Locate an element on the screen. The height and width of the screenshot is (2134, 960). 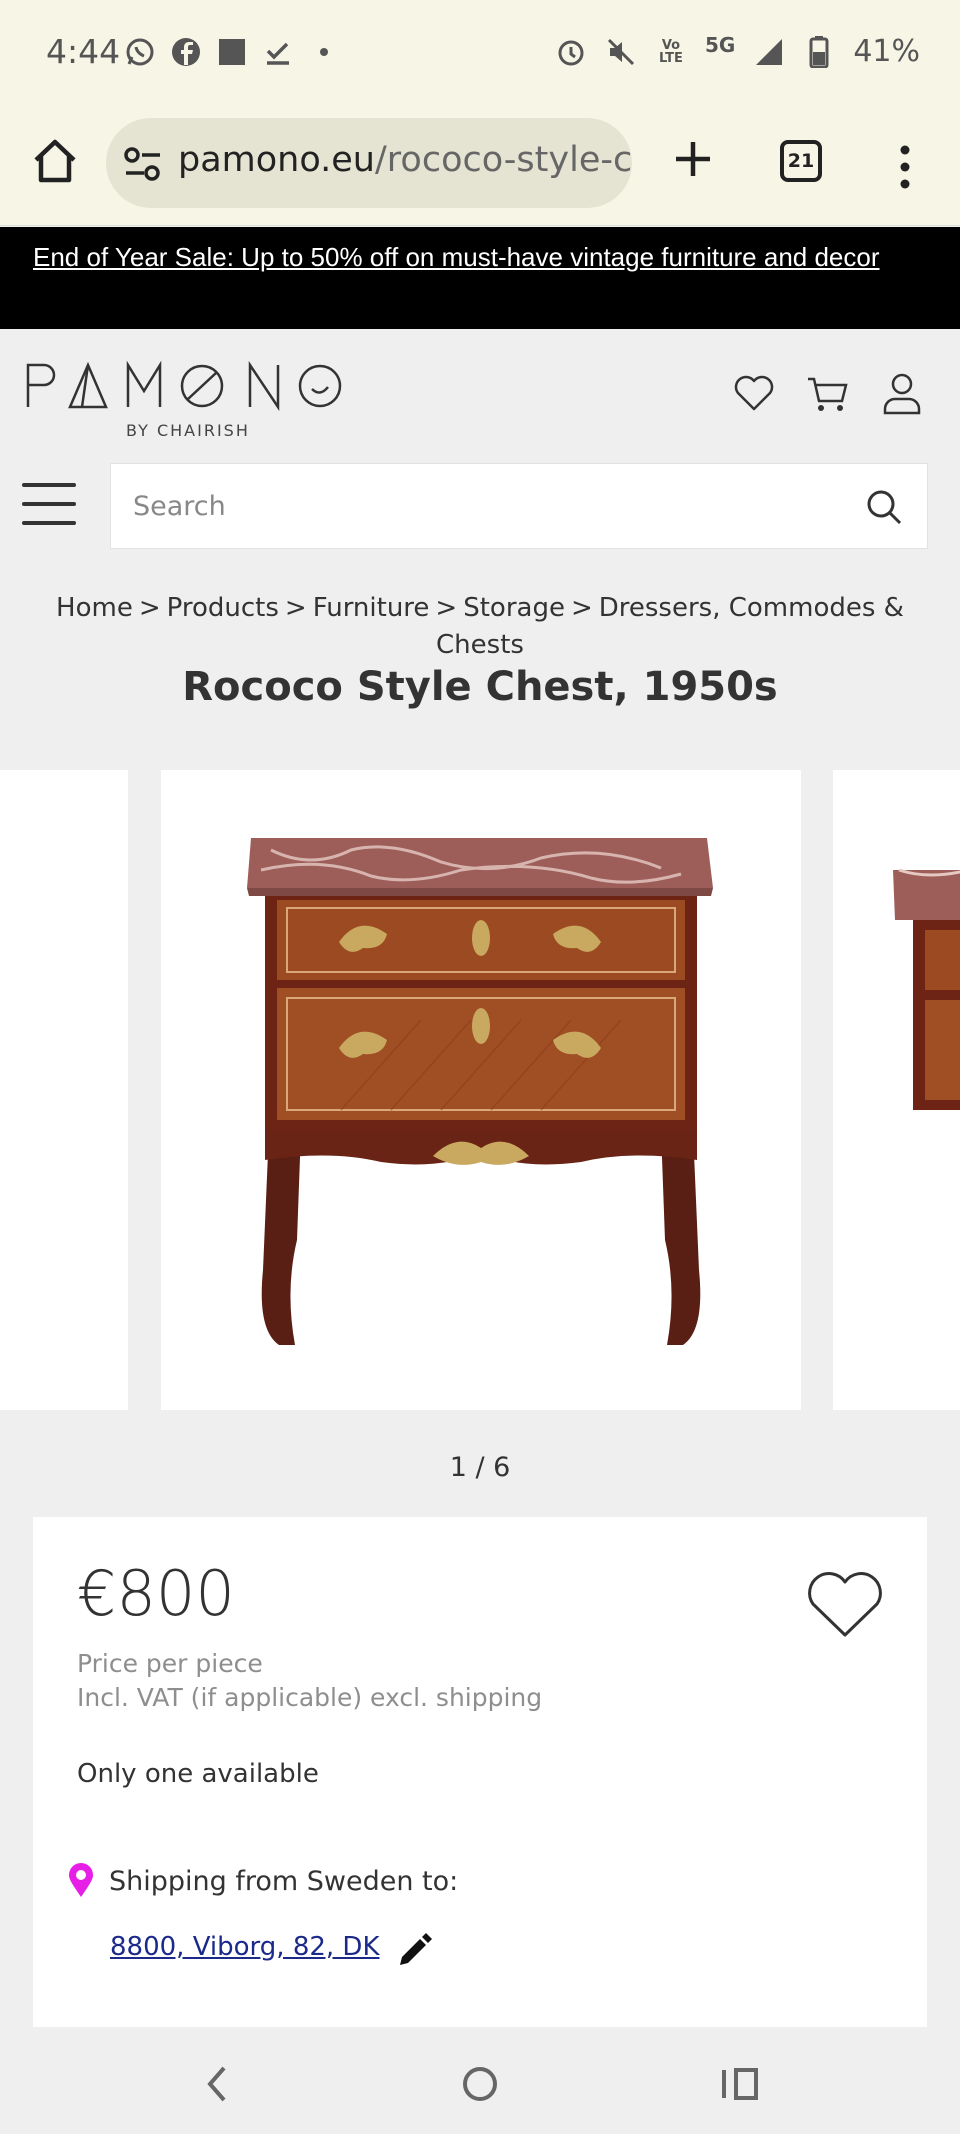
system-nav-bar is located at coordinates (480, 2082).